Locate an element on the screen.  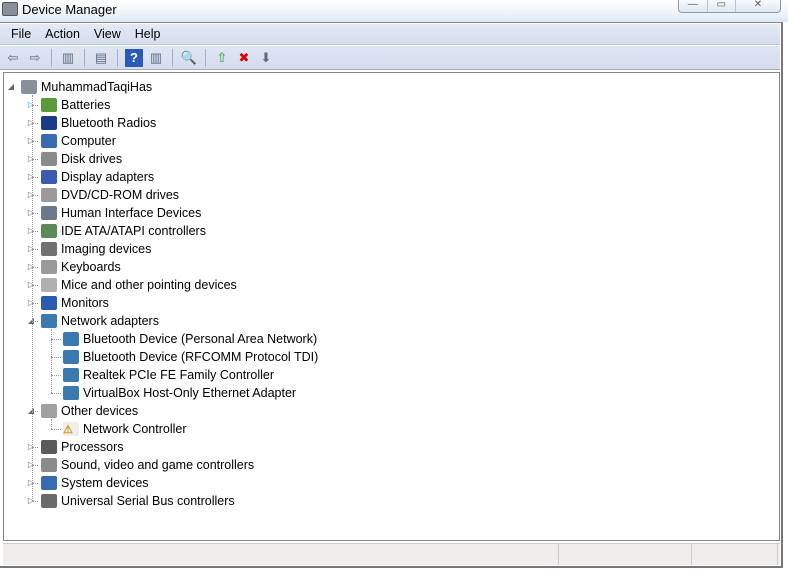
category-mice-and-other-pointing-devices-label: Mice and other pointing devices is located at coordinates (149, 285).